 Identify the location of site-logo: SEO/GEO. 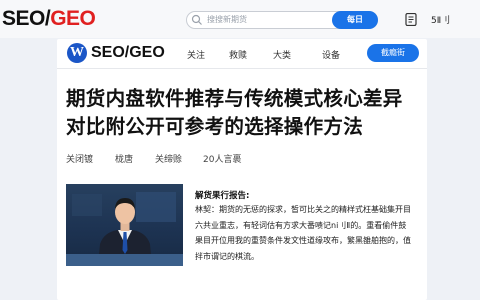
(49, 19).